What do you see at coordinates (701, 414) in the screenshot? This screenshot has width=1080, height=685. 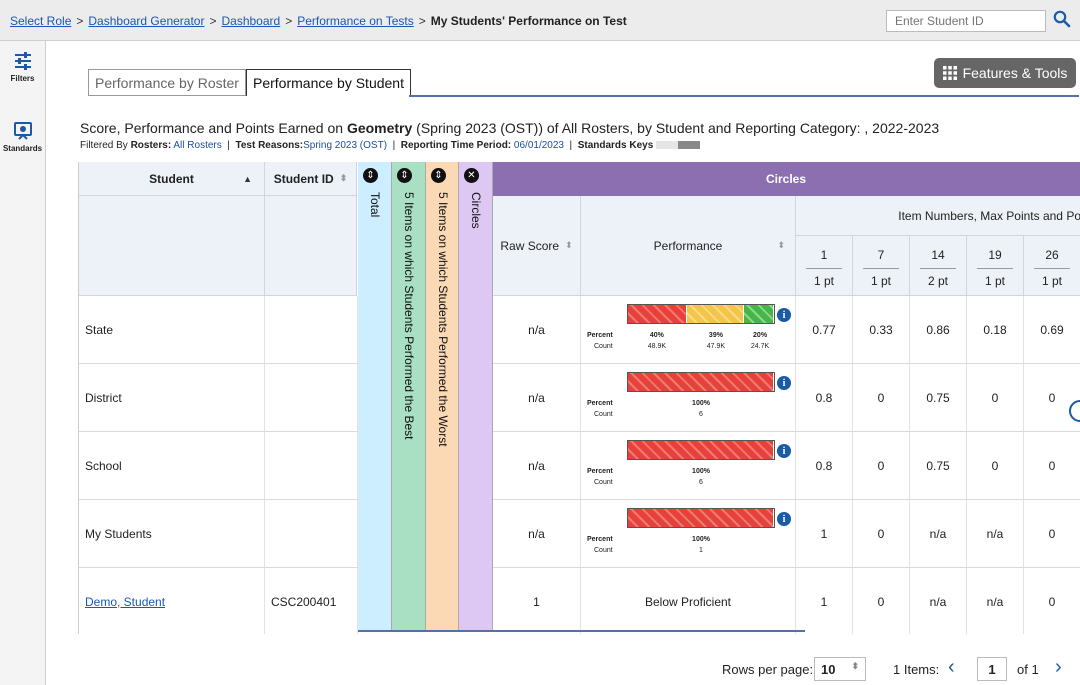 I see `count-value: 6` at bounding box center [701, 414].